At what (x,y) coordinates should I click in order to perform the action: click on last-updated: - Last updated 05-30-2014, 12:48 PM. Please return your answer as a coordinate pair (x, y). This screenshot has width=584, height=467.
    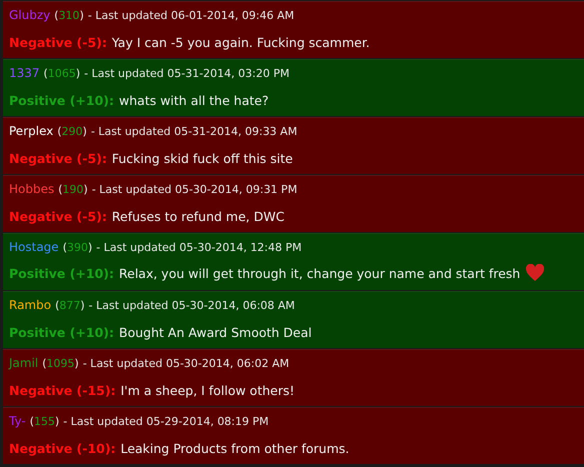
    Looking at the image, I should click on (199, 247).